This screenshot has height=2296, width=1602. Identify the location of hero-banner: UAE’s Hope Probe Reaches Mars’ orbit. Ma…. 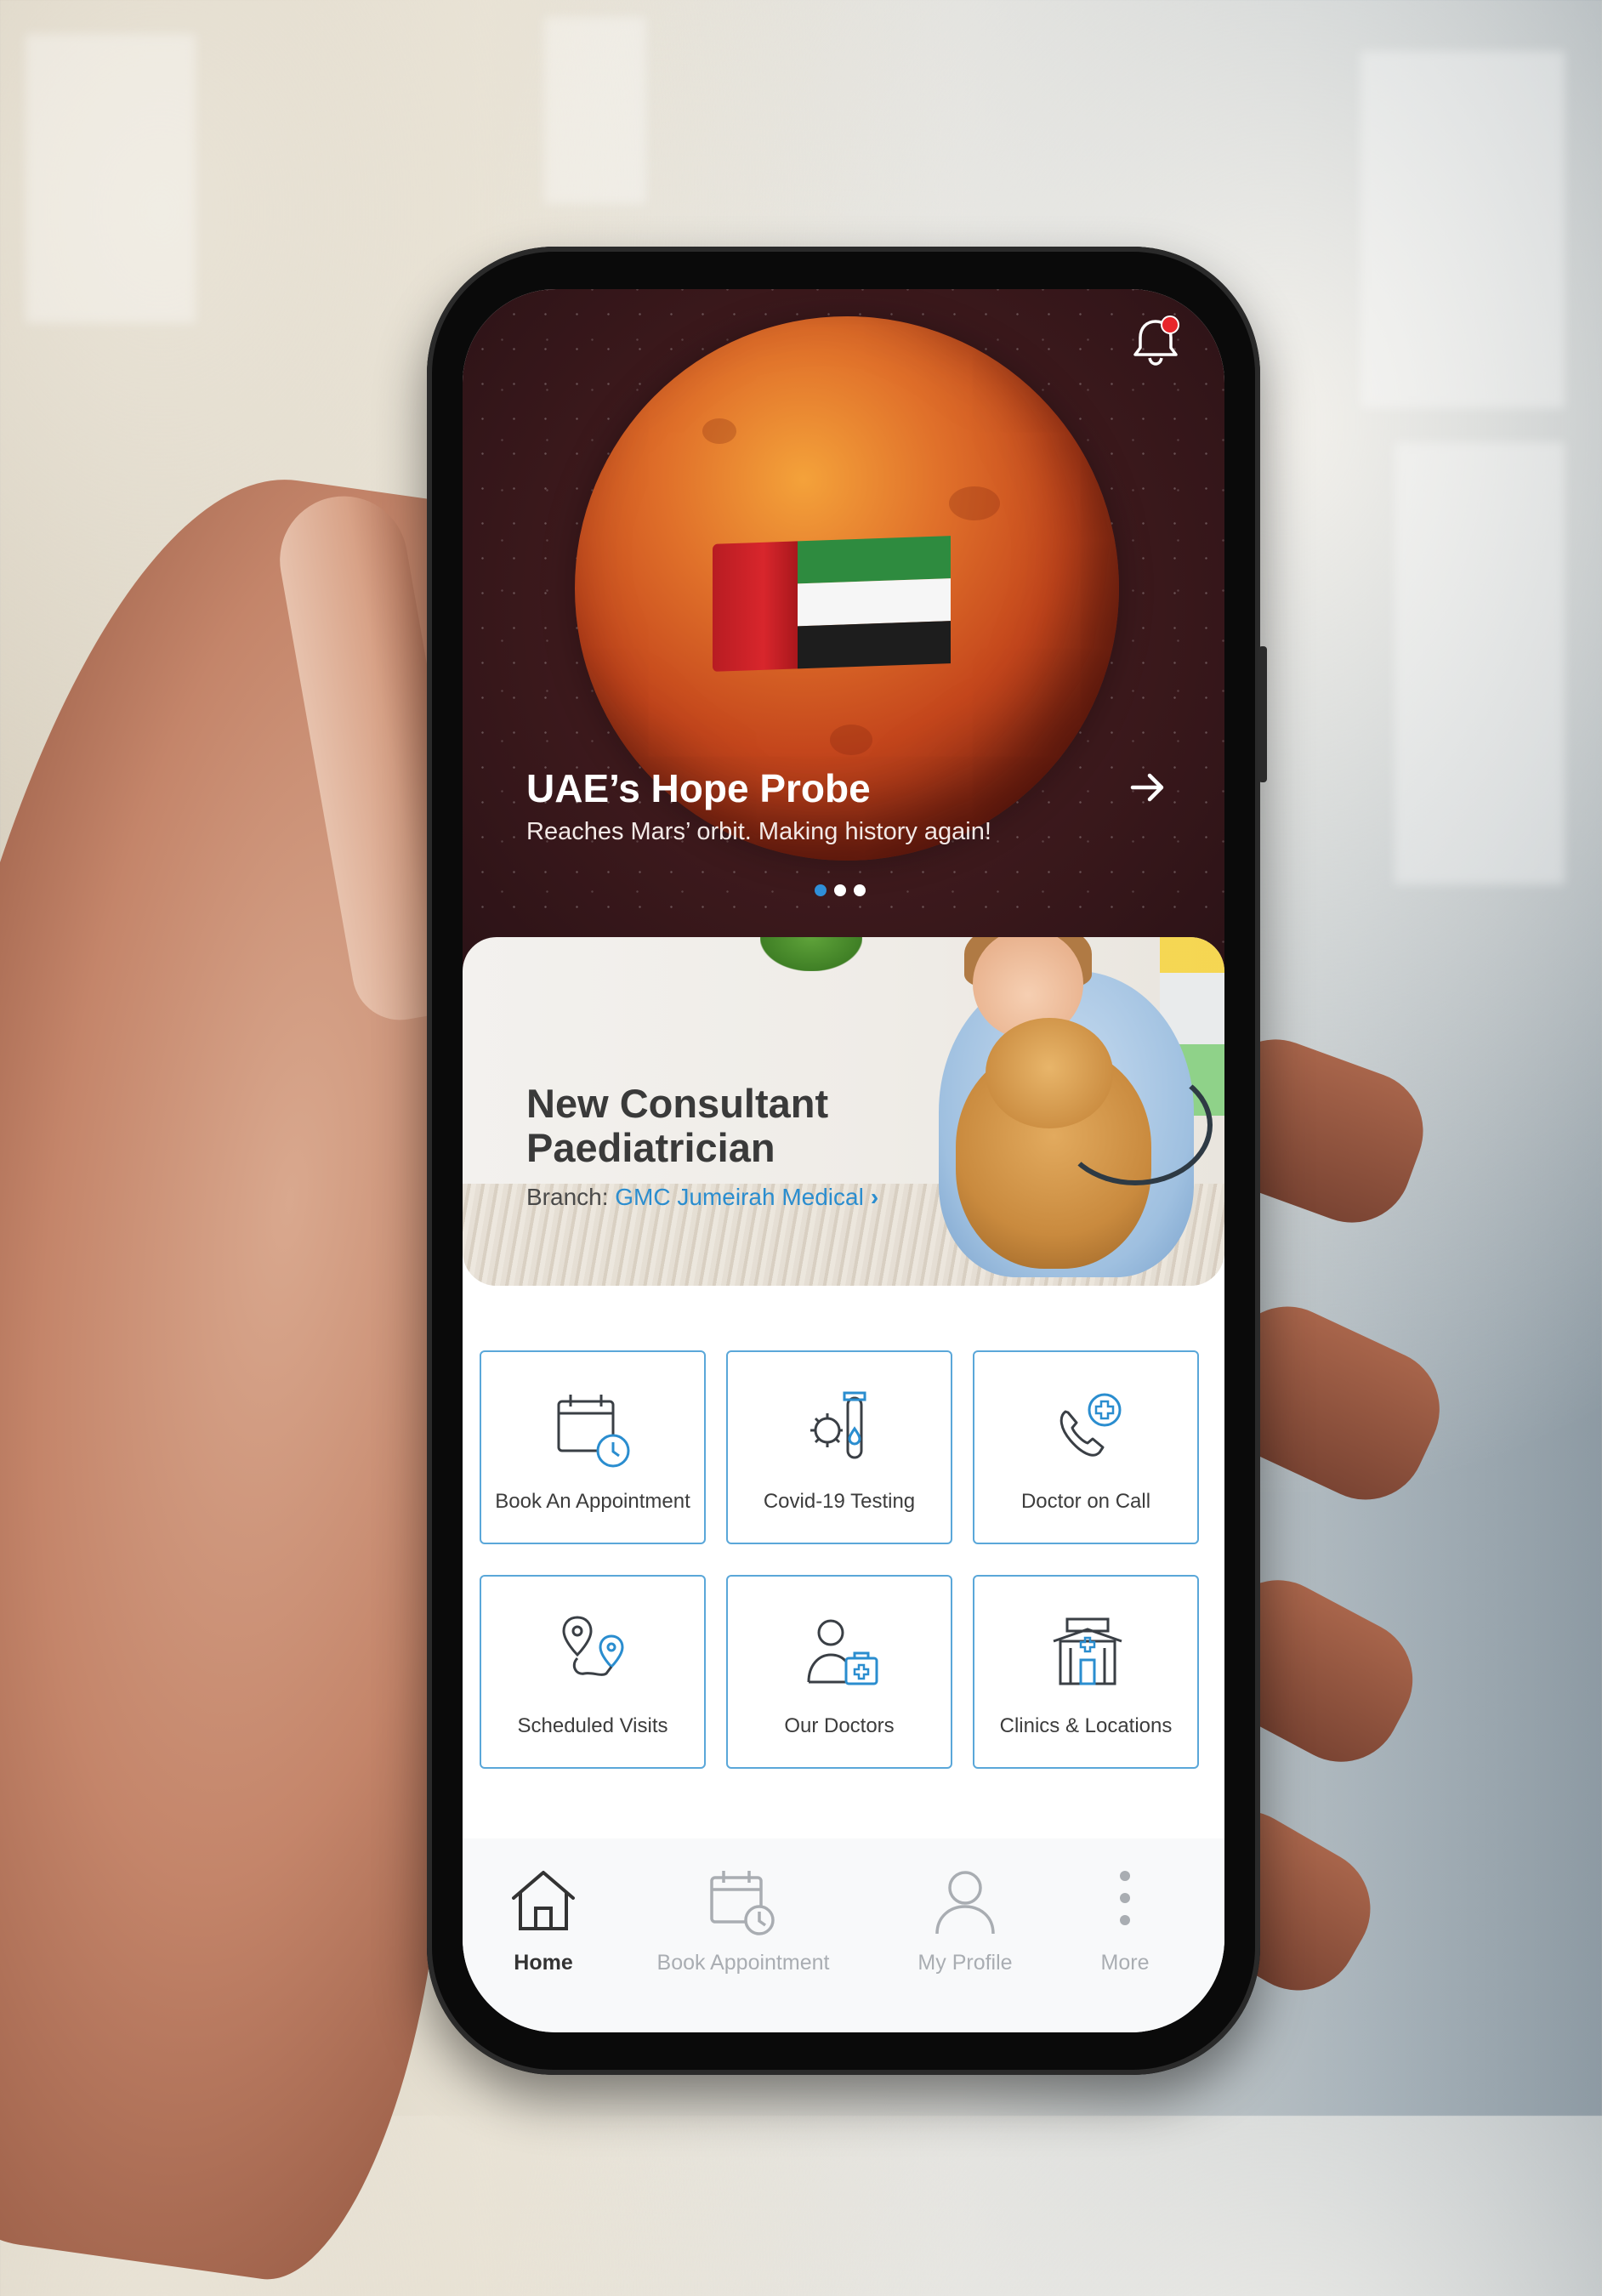
(843, 642).